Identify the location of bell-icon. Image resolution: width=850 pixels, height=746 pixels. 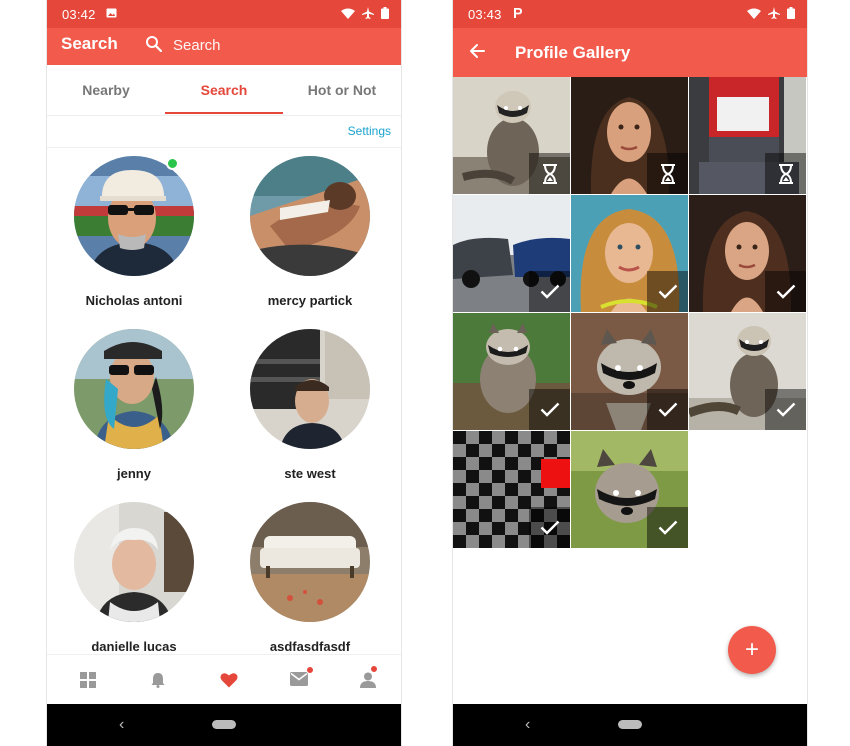
(158, 680).